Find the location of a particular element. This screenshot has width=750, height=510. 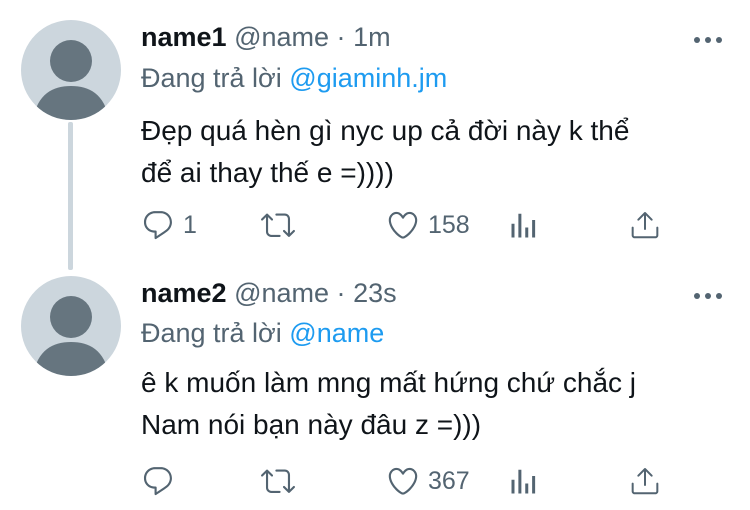

reply-mention-link: @giaminh.jm is located at coordinates (368, 78).